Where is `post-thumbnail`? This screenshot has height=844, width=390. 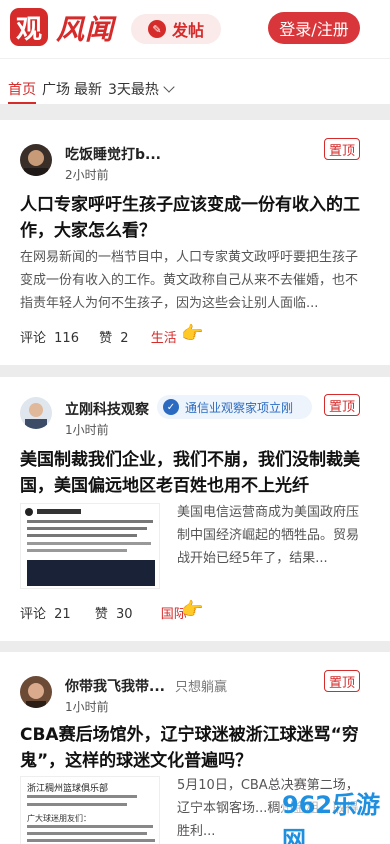 post-thumbnail is located at coordinates (90, 546).